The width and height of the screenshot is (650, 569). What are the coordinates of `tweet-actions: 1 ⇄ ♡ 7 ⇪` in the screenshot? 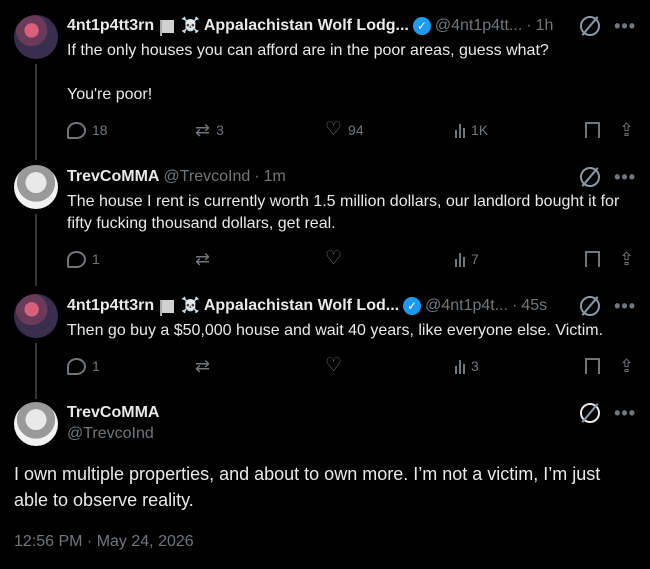 It's located at (352, 259).